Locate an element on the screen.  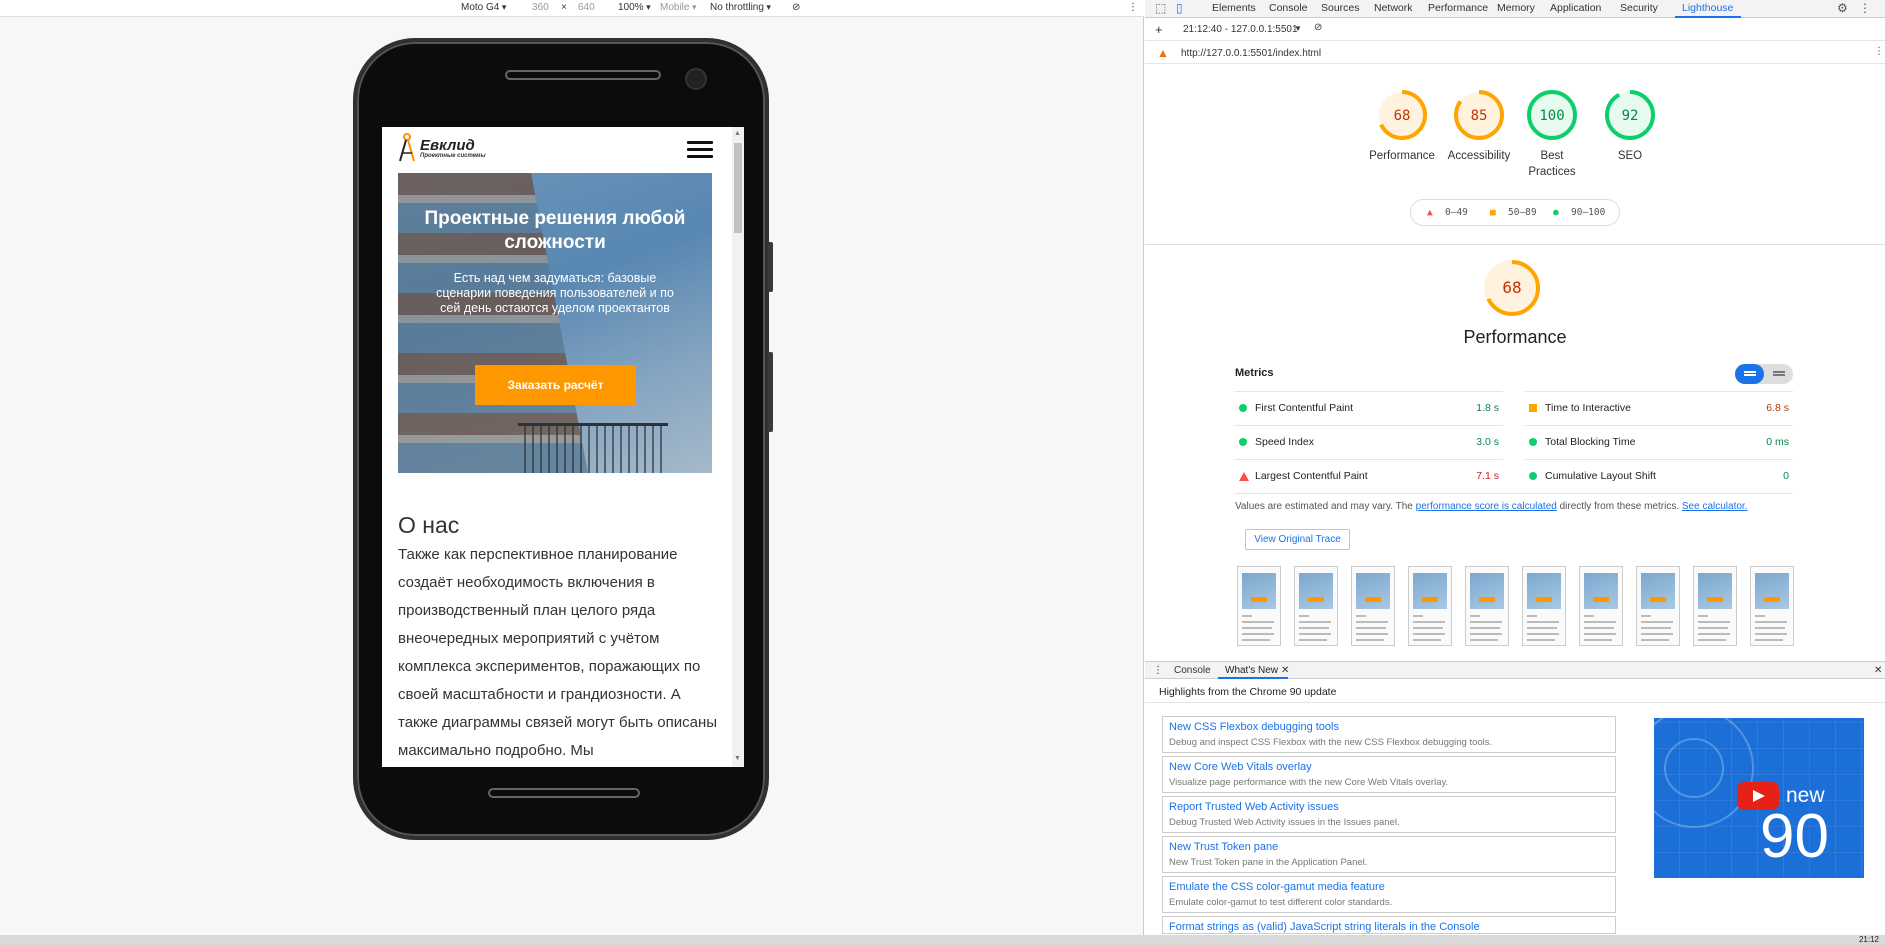
metric-name: Total Blocking Time is located at coordinates (1590, 442).